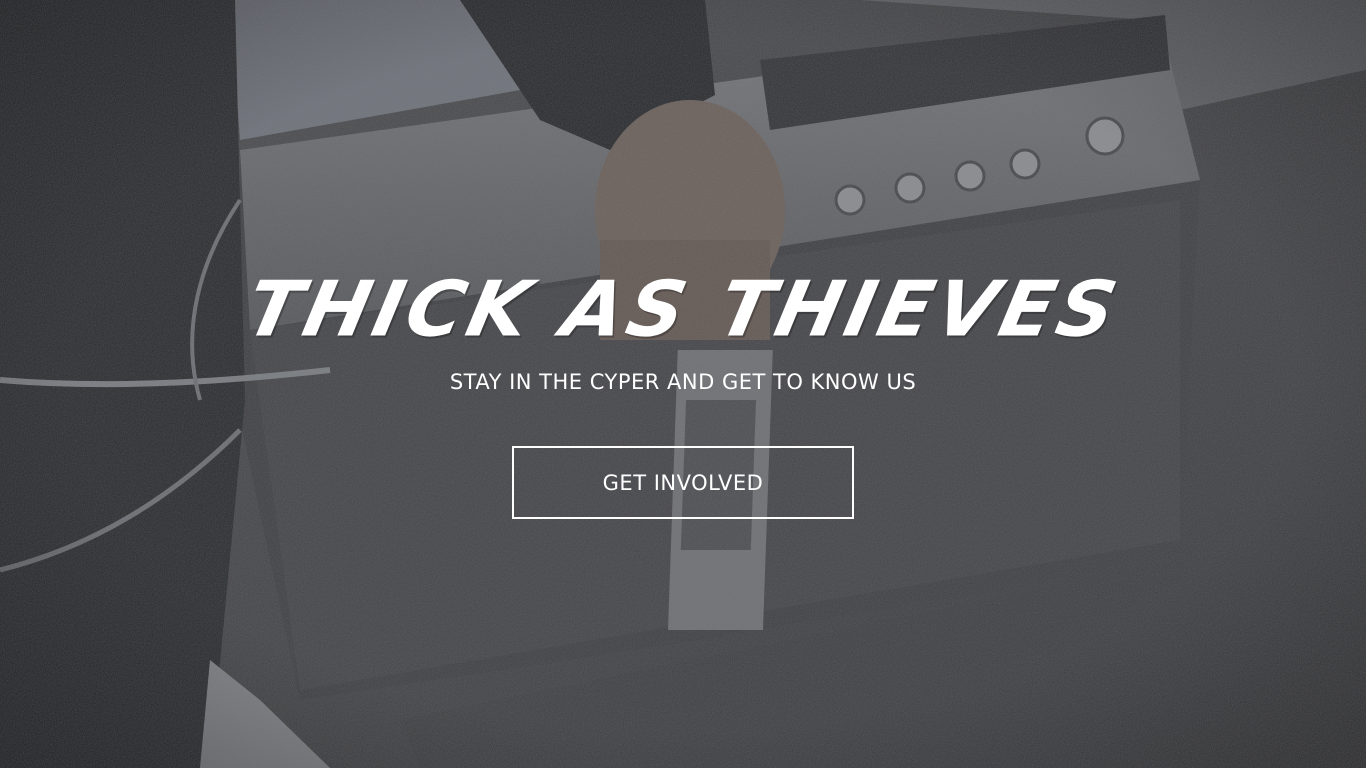  Describe the element at coordinates (683, 482) in the screenshot. I see `get-involved-button: GET INVOLVED` at that location.